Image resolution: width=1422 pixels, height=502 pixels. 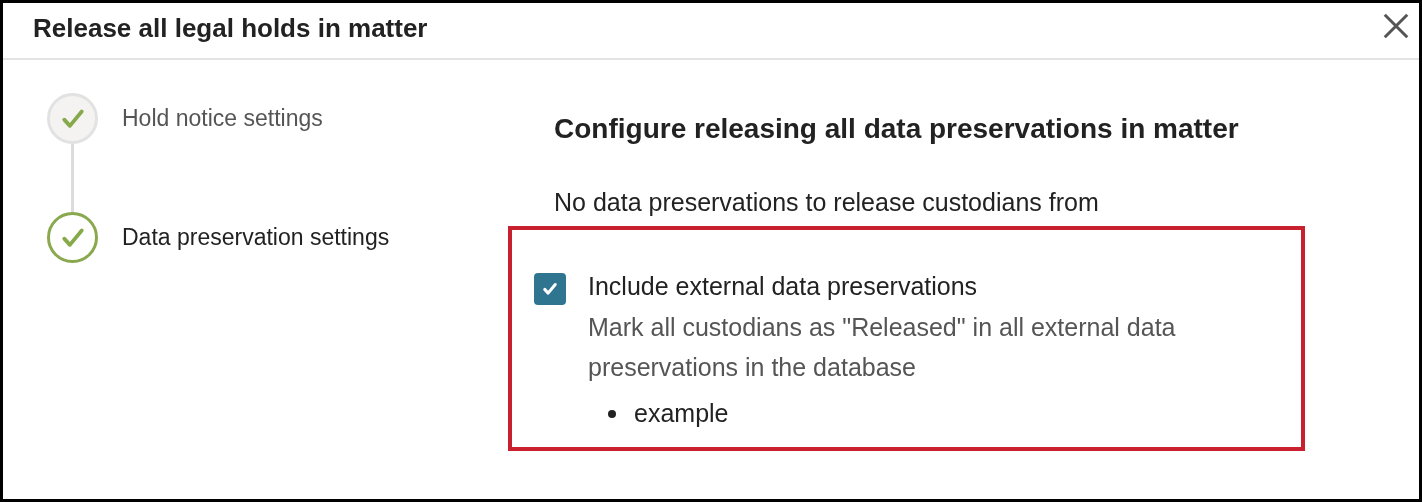 I want to click on status-message: No data preservations to release custodians from, so click(x=827, y=202).